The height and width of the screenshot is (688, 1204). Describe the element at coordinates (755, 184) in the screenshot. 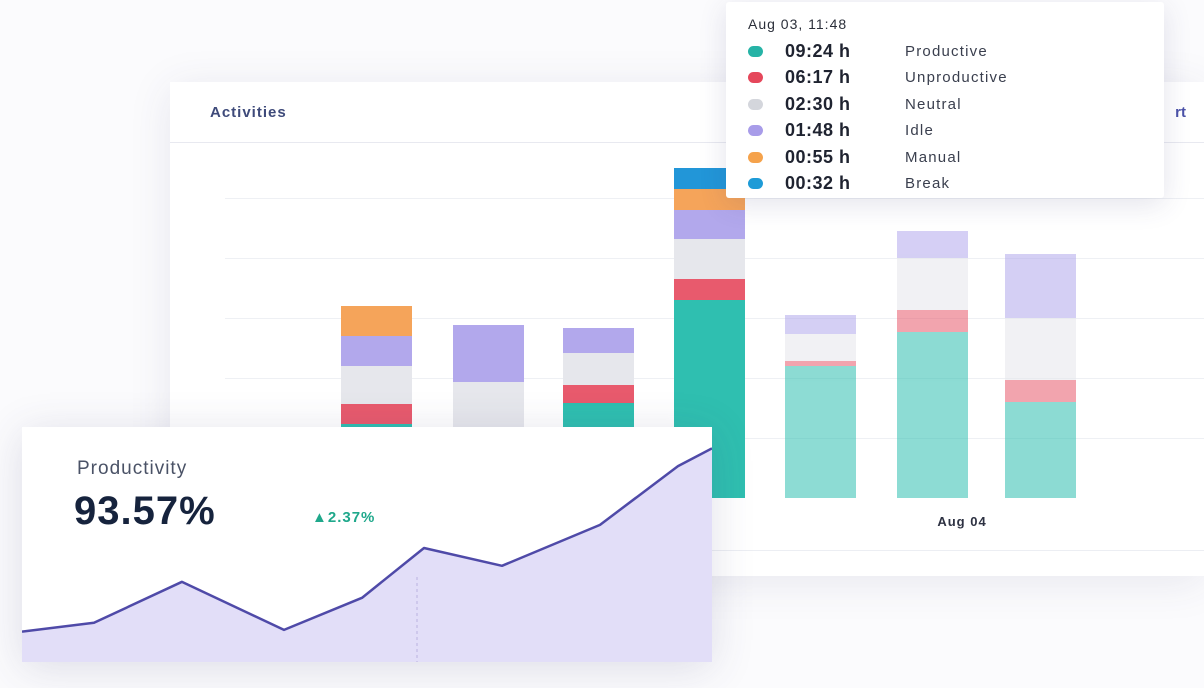

I see `break-dot-icon` at that location.